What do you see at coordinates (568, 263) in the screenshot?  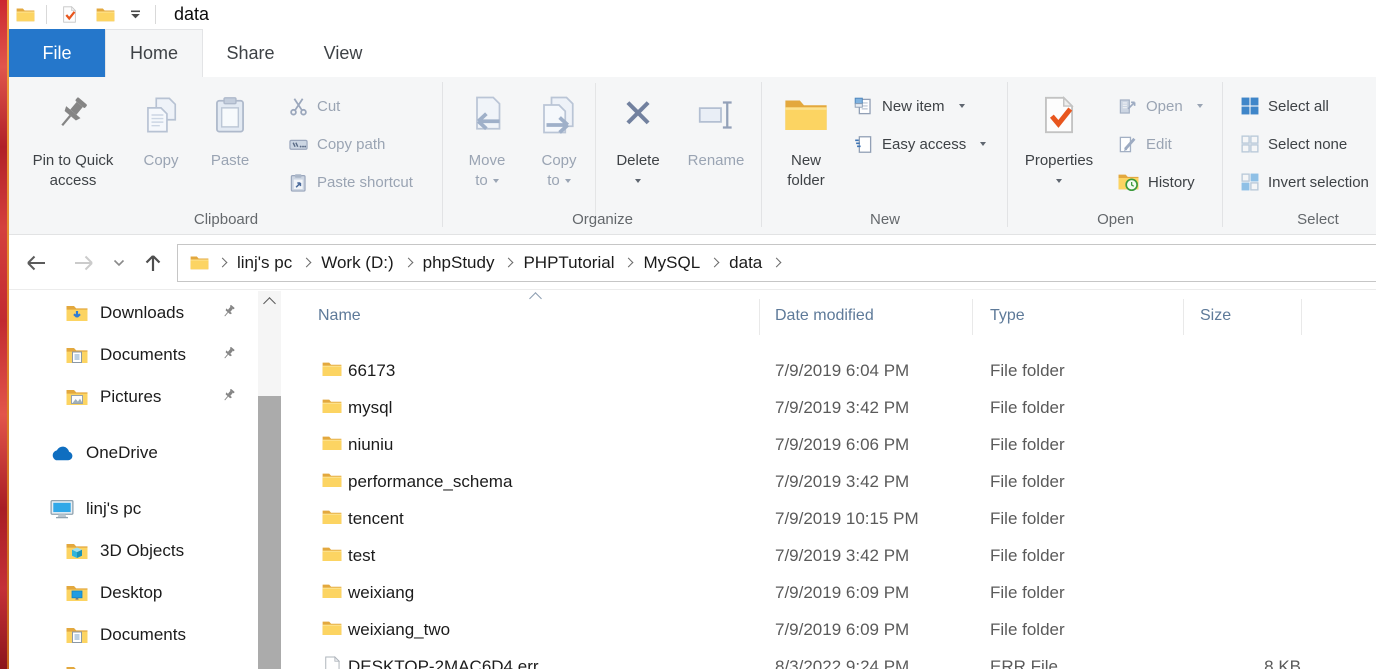 I see `breadcrumb-item: PHPTutorial` at bounding box center [568, 263].